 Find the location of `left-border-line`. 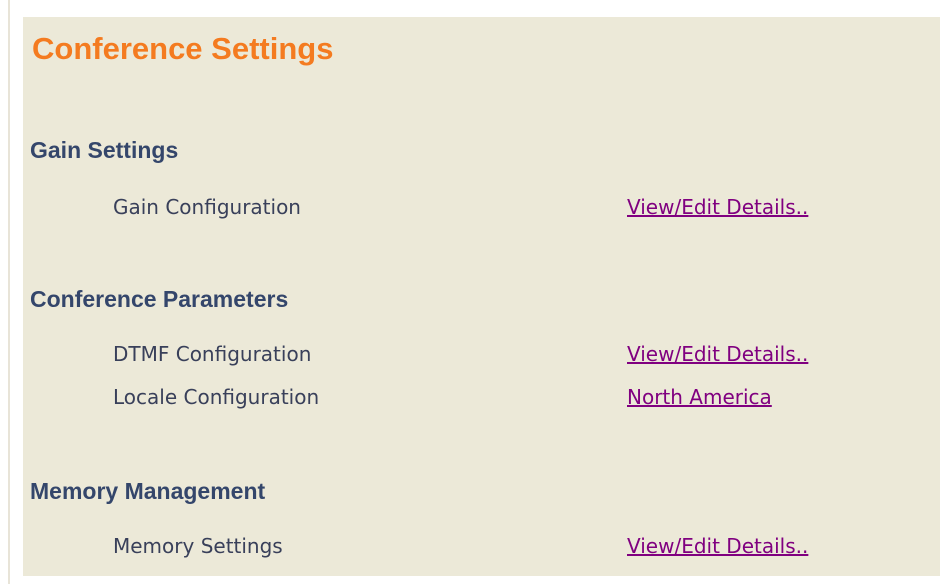

left-border-line is located at coordinates (9, 292).